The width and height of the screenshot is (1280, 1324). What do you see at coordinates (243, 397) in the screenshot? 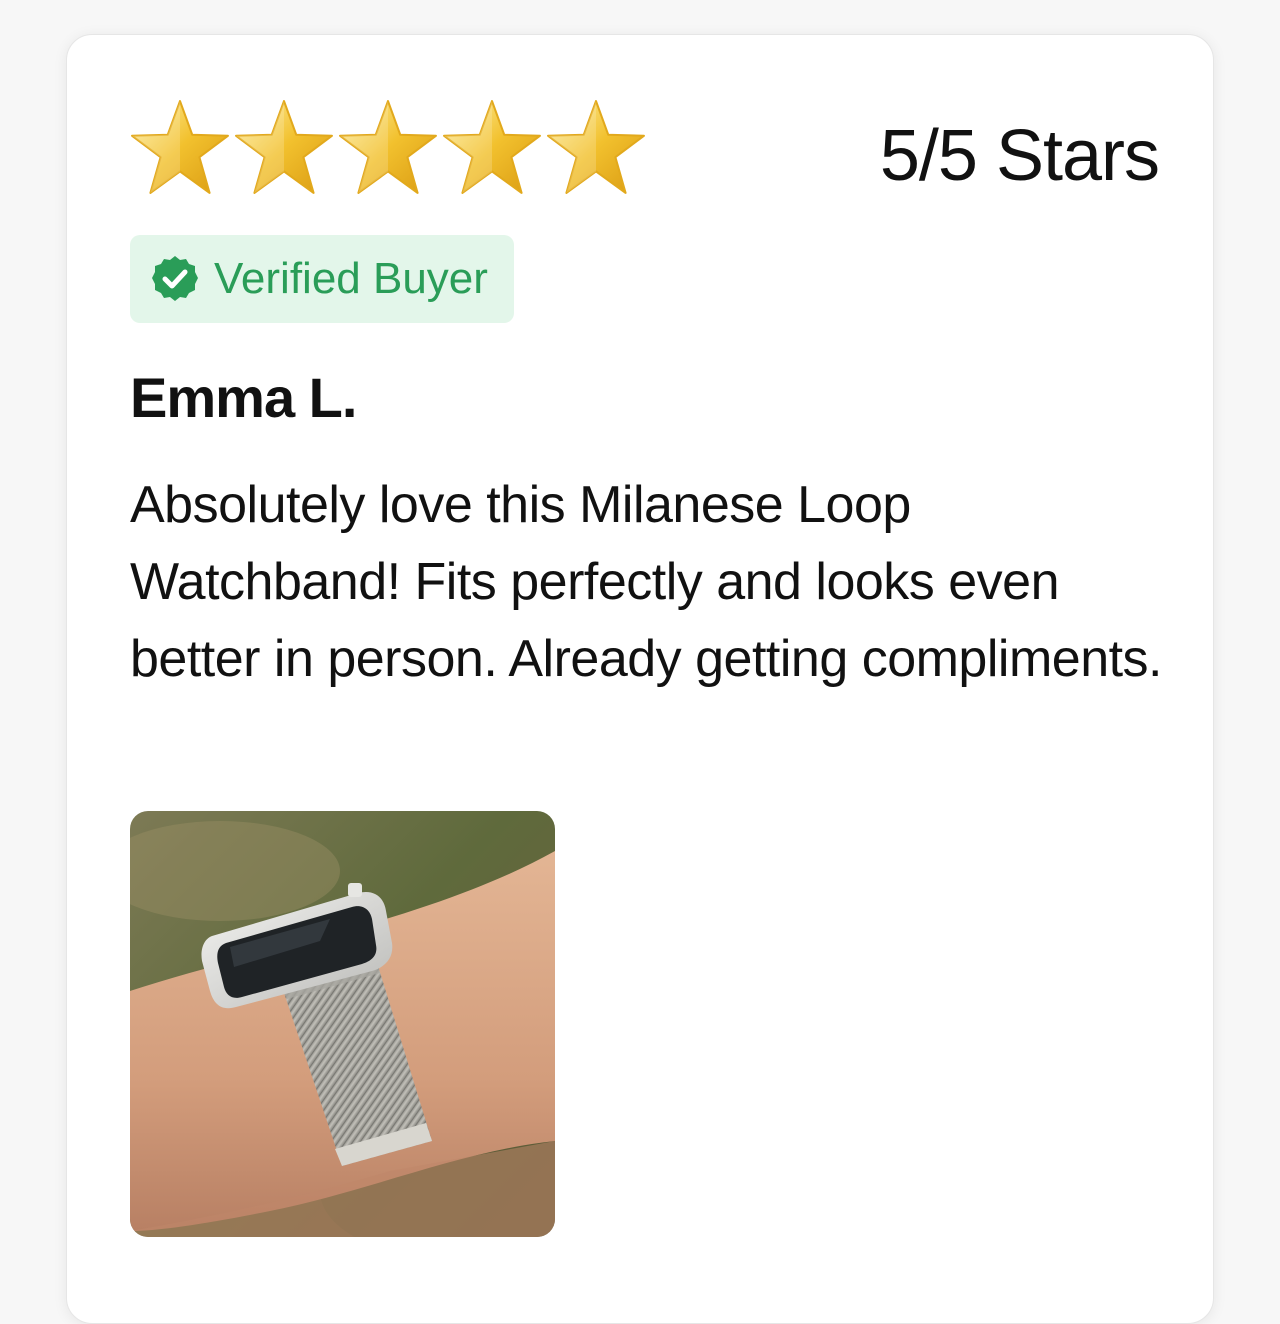
I see `reviewer-name: Emma L.` at bounding box center [243, 397].